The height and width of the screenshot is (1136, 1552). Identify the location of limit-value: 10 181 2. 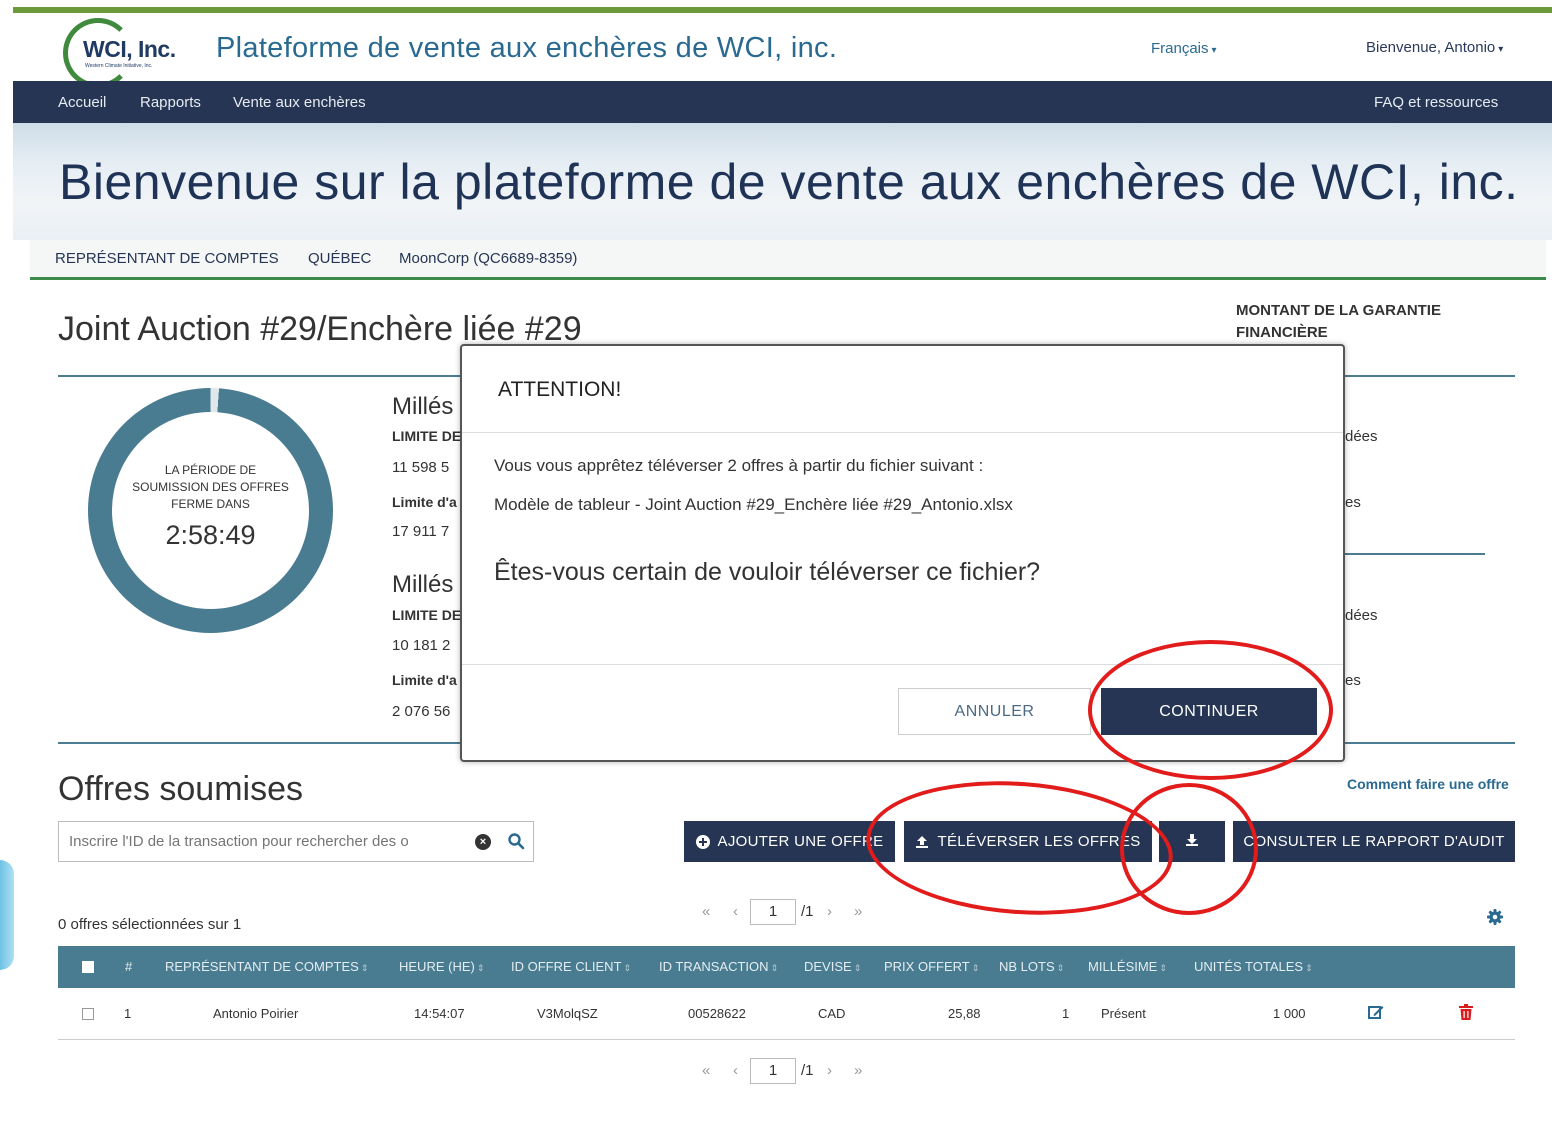
(421, 645).